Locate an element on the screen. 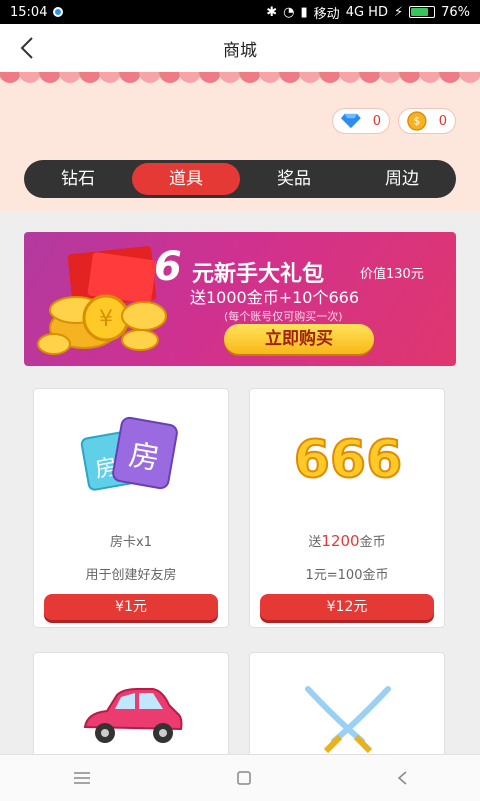  system-nav-bar is located at coordinates (240, 777).